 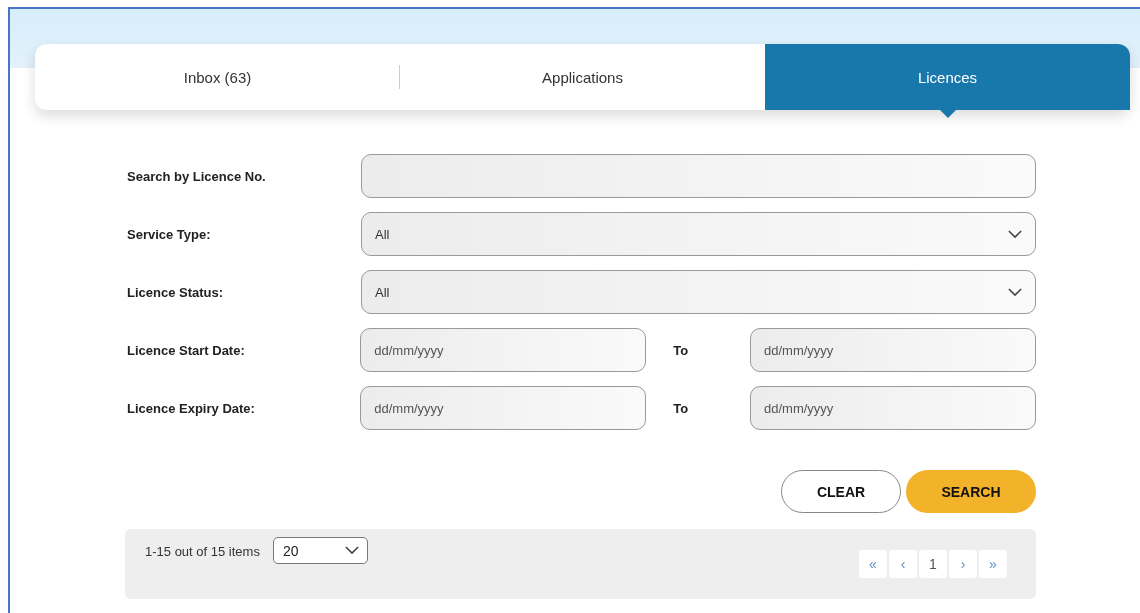 What do you see at coordinates (197, 176) in the screenshot?
I see `field-label: Search by Licence No.` at bounding box center [197, 176].